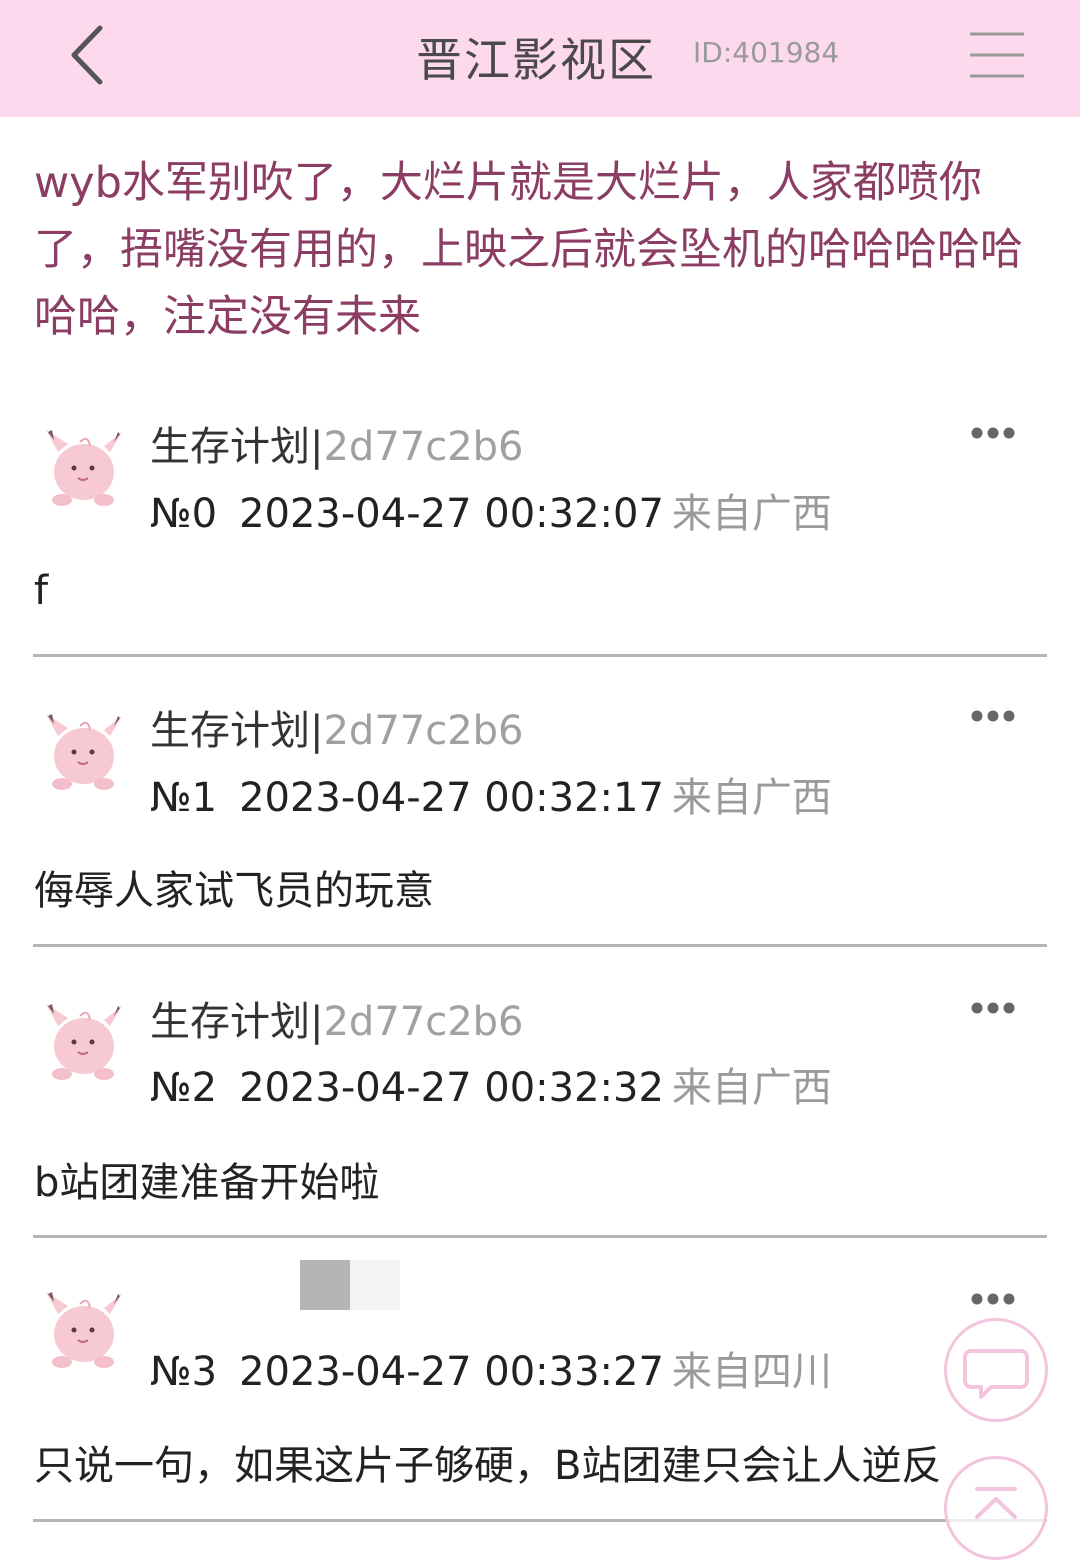  I want to click on floor-number: №1, so click(184, 798).